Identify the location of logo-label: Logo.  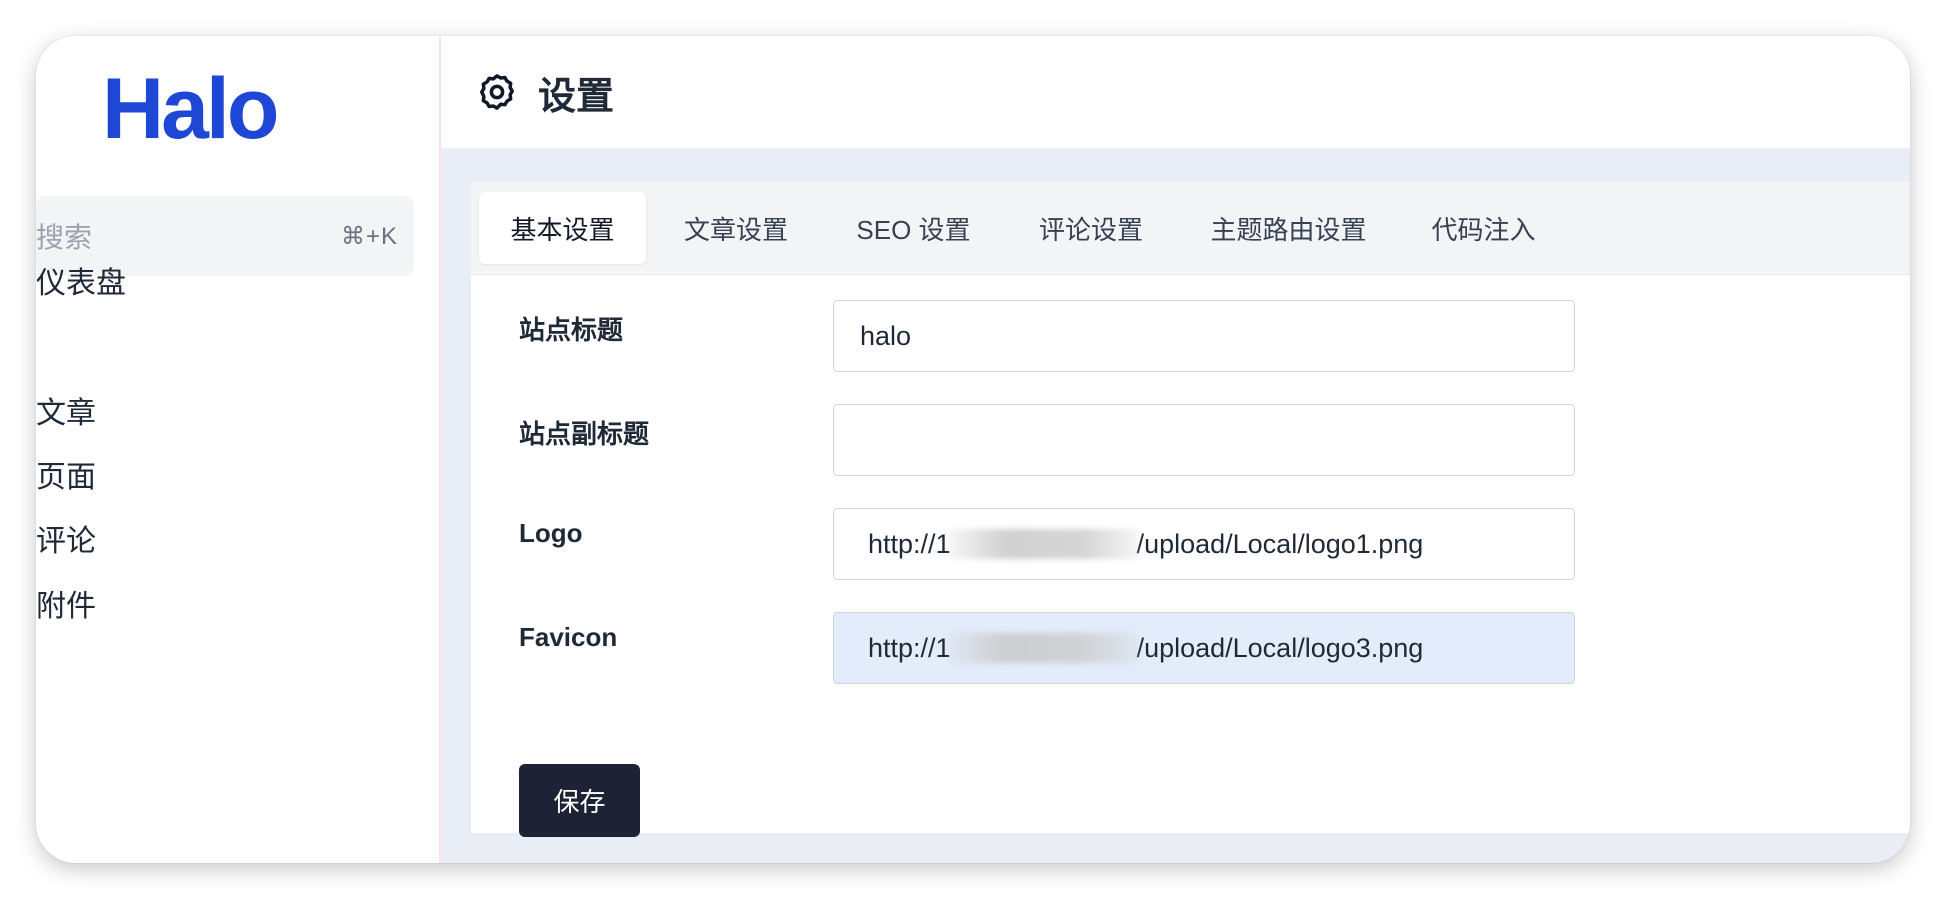
(551, 533).